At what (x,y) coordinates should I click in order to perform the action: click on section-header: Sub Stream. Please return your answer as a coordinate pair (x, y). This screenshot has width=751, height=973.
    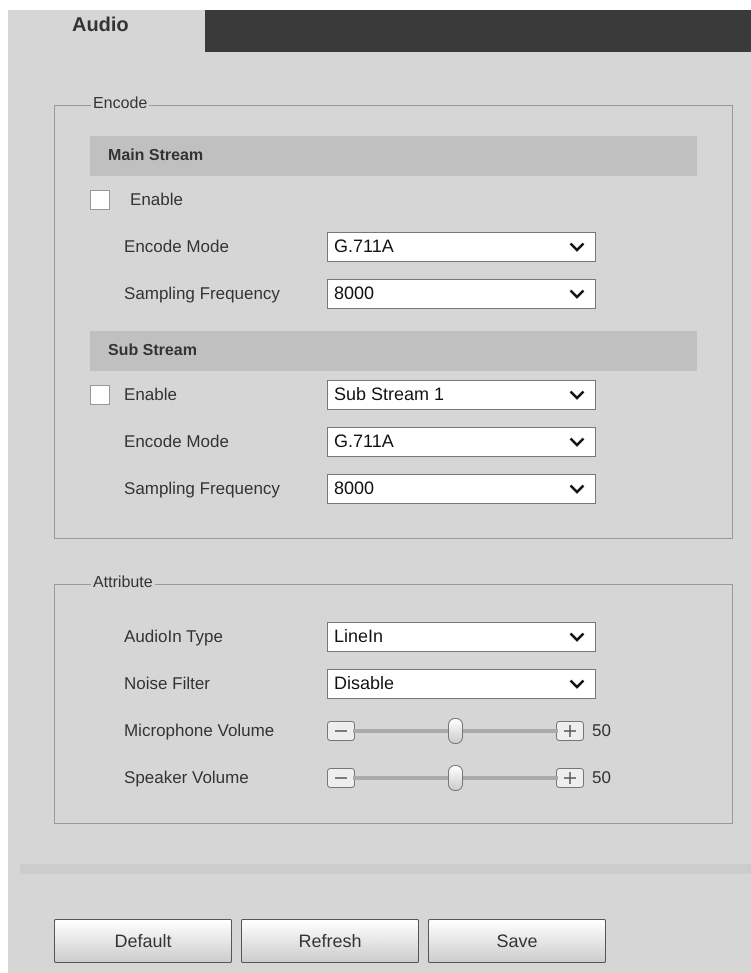
    Looking at the image, I should click on (393, 351).